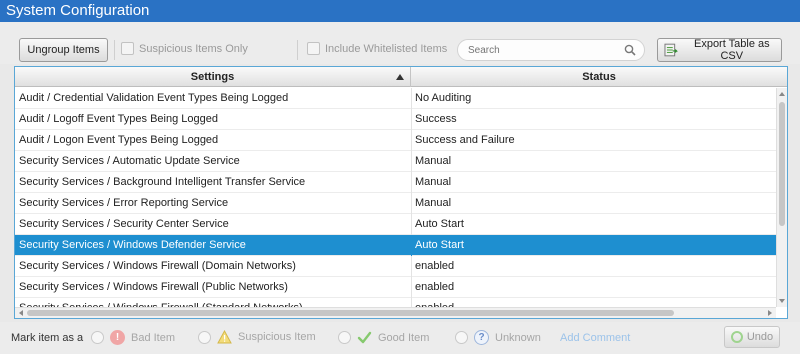 The height and width of the screenshot is (354, 800). Describe the element at coordinates (736, 337) in the screenshot. I see `undo-icon` at that location.